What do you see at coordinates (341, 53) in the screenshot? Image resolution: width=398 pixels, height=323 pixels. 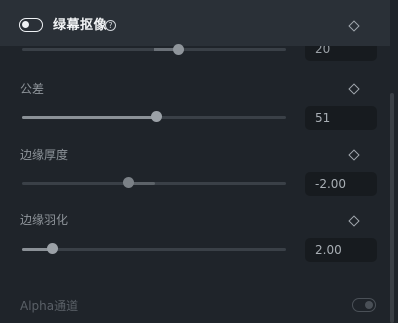 I see `value-input: 20` at bounding box center [341, 53].